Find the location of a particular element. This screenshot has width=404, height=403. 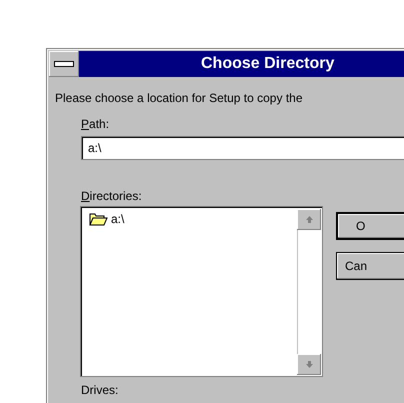

directory-item: a:\ is located at coordinates (118, 219).